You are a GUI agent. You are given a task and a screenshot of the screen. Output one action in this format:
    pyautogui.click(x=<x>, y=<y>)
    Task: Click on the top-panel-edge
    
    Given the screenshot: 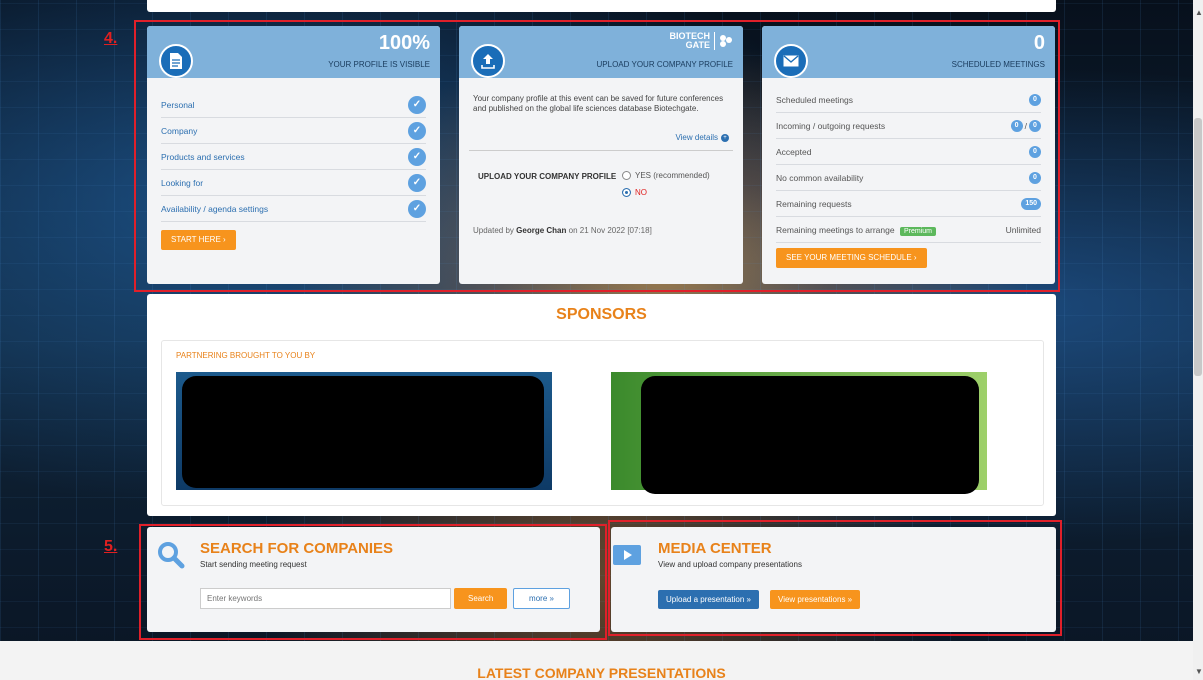 What is the action you would take?
    pyautogui.click(x=601, y=6)
    